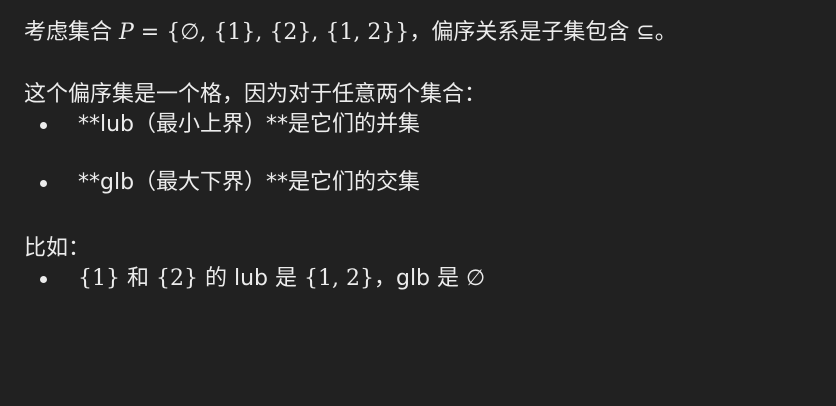 This screenshot has height=406, width=836. I want to click on set-two: {2}, so click(177, 278).